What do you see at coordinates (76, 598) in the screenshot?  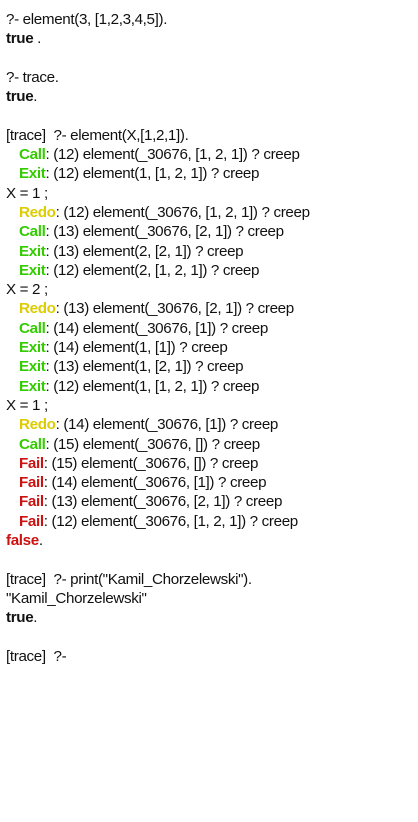 I see `print-output: "Kamil_Chorzelewski"` at bounding box center [76, 598].